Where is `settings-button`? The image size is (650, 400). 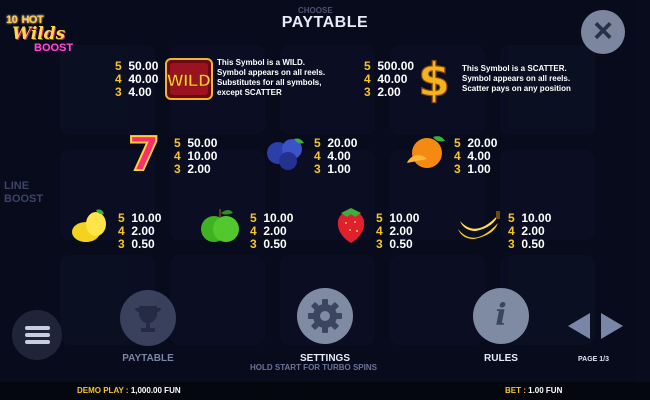 settings-button is located at coordinates (325, 316).